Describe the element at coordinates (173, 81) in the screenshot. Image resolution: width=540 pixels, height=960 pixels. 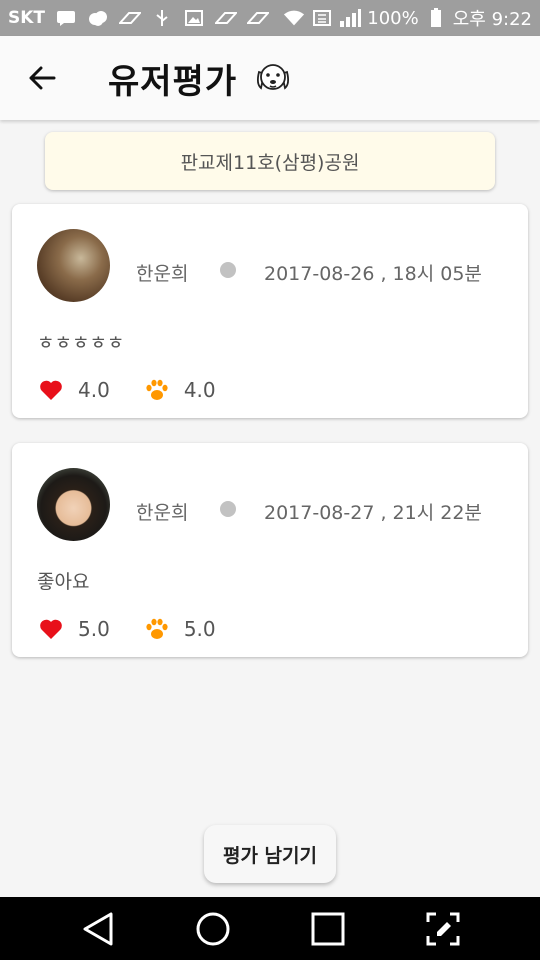
I see `page-title: 유저평가` at that location.